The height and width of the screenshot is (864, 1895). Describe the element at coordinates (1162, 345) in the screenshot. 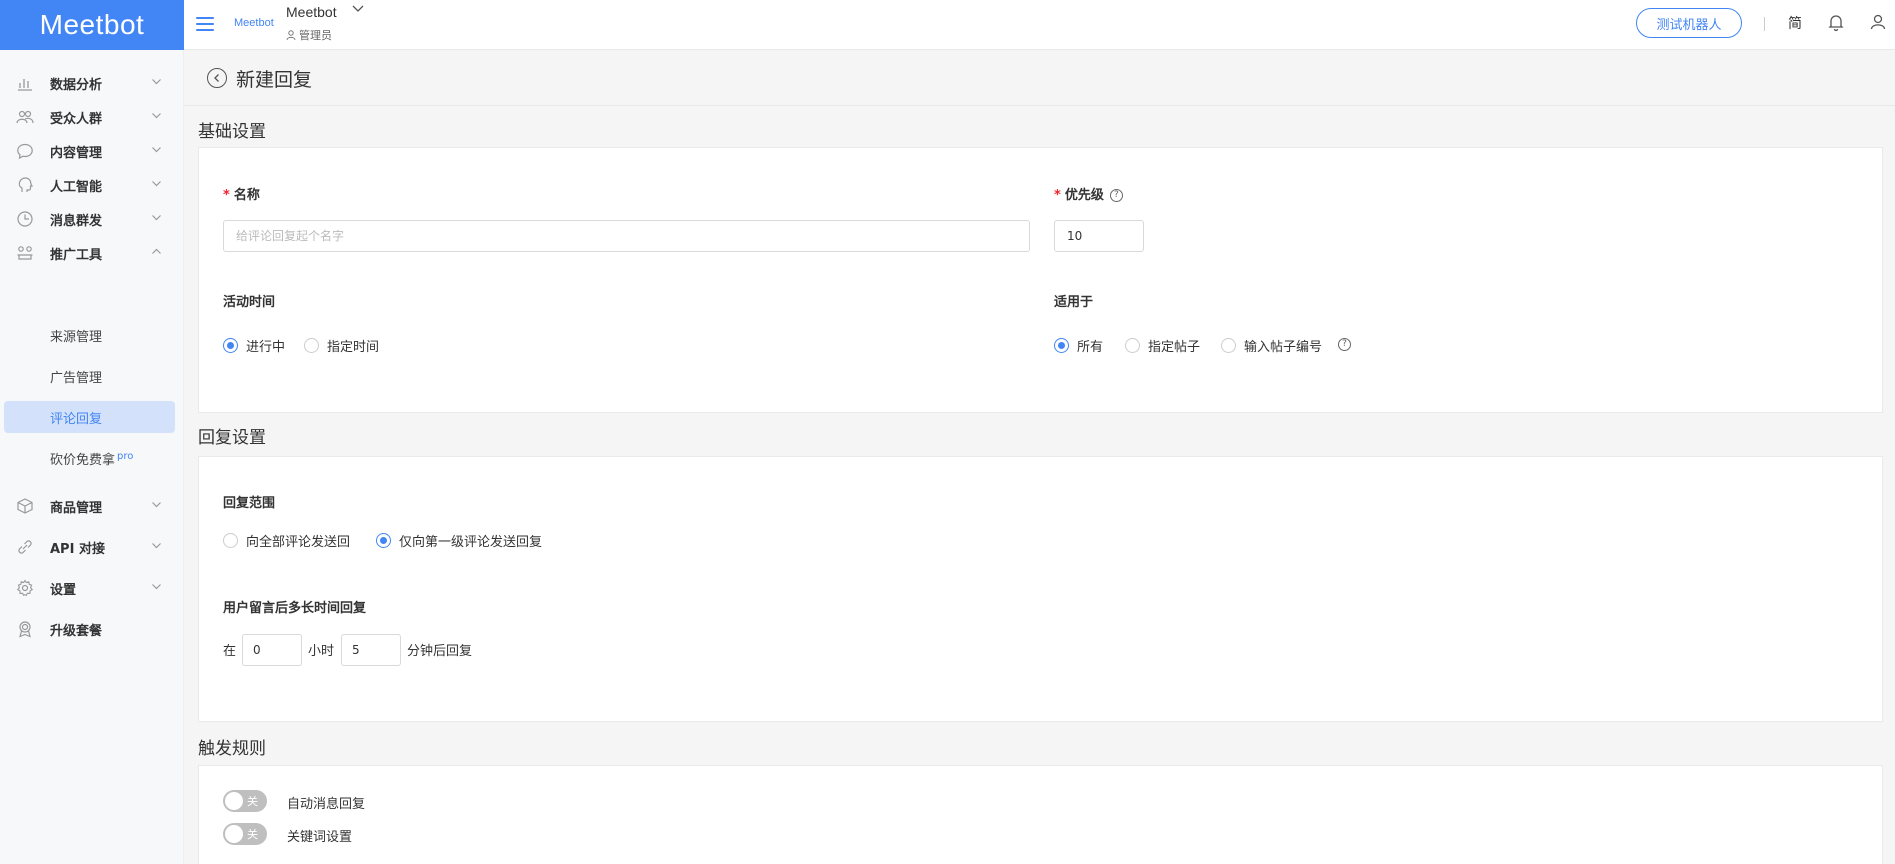

I see `radio-applies-specific: 指定帖子` at that location.